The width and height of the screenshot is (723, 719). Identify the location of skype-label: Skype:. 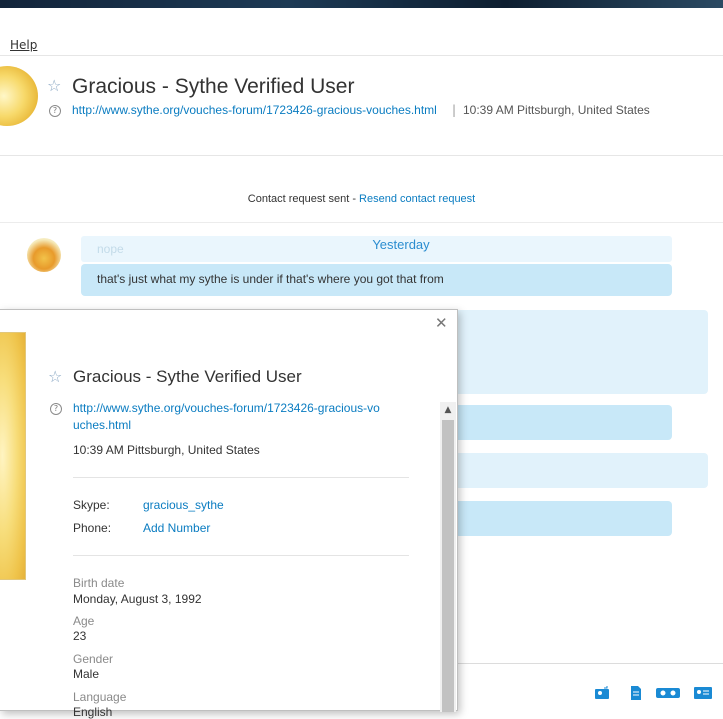
(91, 505).